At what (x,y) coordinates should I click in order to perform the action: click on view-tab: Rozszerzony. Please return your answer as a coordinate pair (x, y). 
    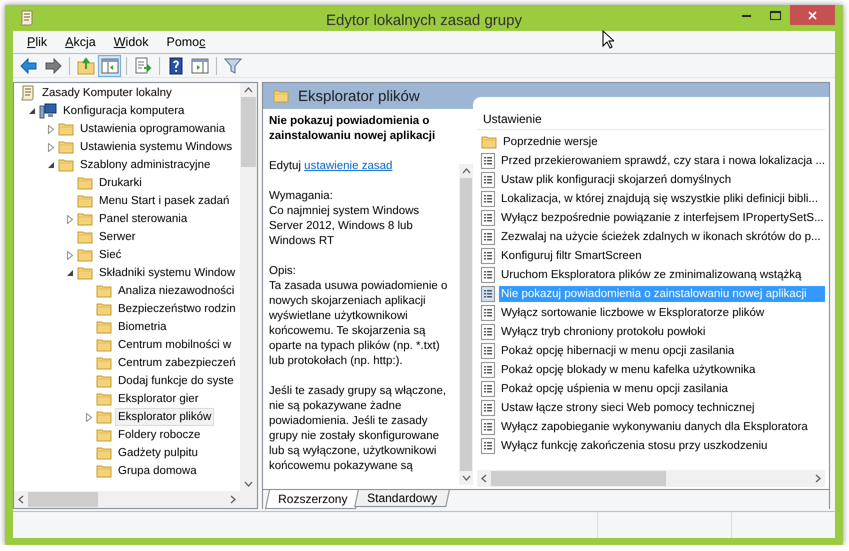
    Looking at the image, I should click on (312, 499).